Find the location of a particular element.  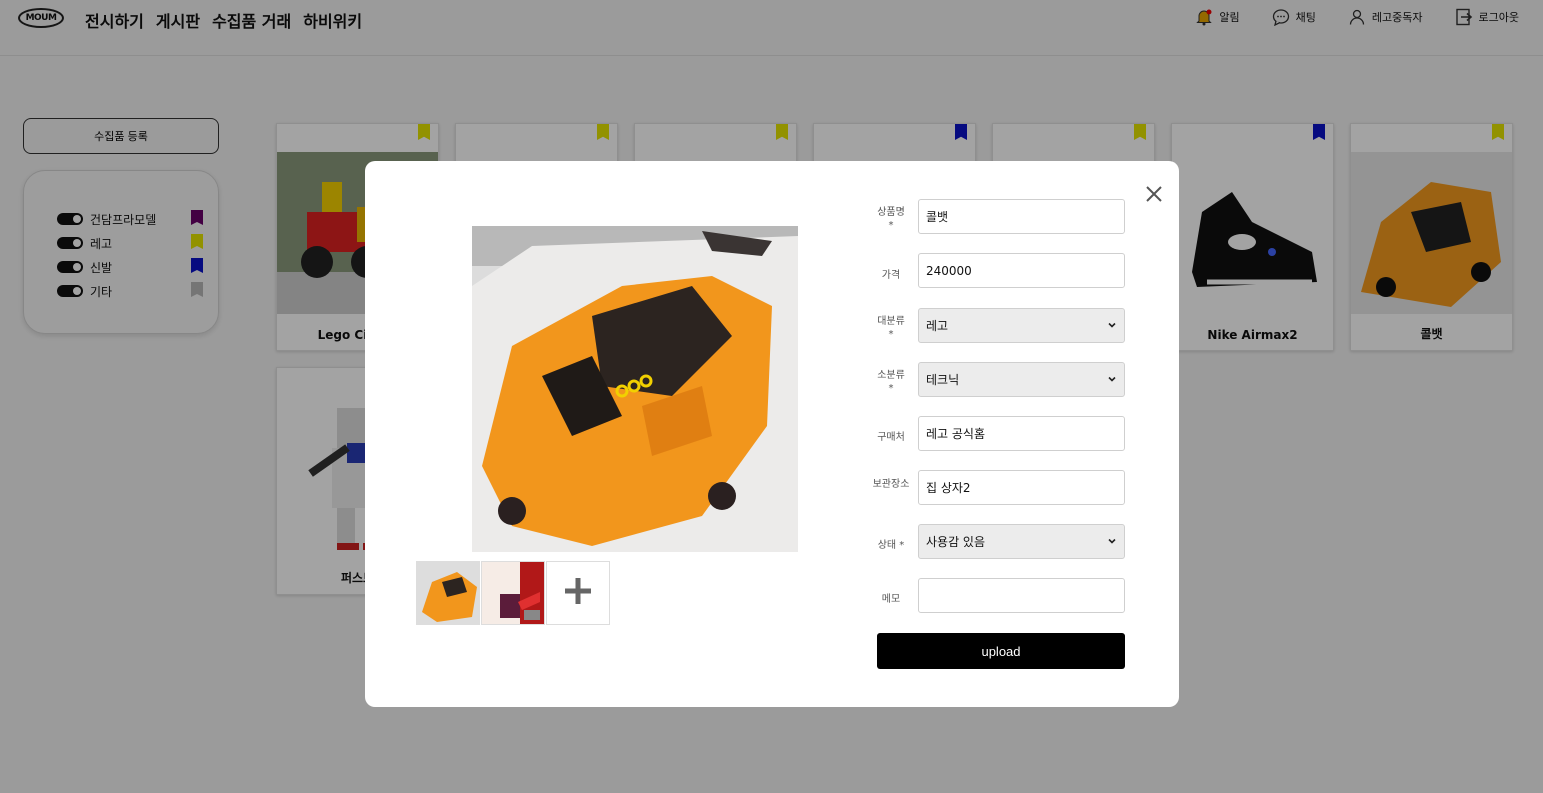

price-label: 가격 is located at coordinates (891, 275).